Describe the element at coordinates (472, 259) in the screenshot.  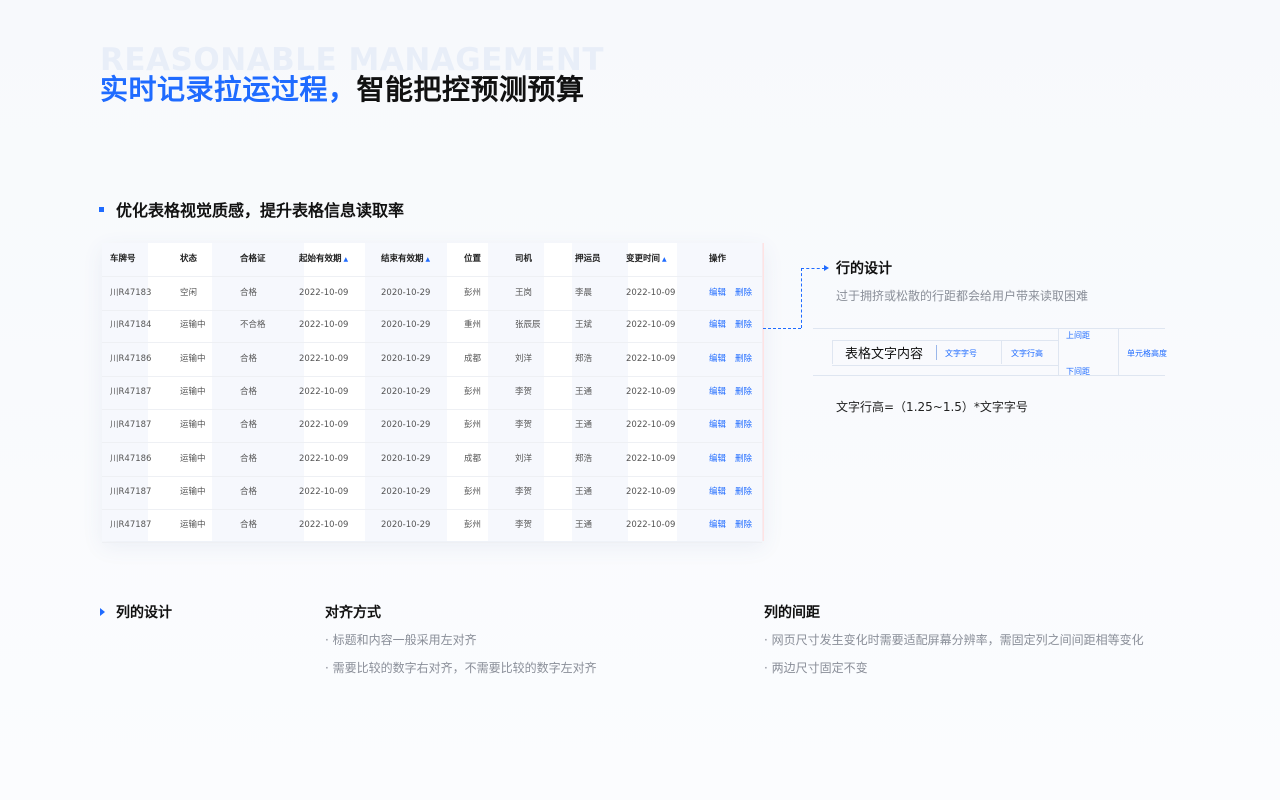
I see `column-header: 位置` at that location.